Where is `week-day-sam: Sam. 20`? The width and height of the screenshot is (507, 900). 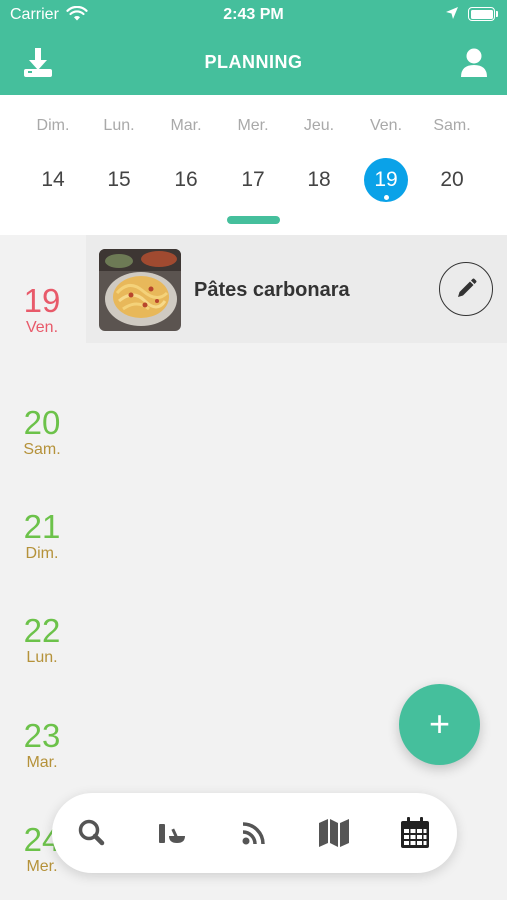
week-day-sam: Sam. 20 is located at coordinates (452, 155).